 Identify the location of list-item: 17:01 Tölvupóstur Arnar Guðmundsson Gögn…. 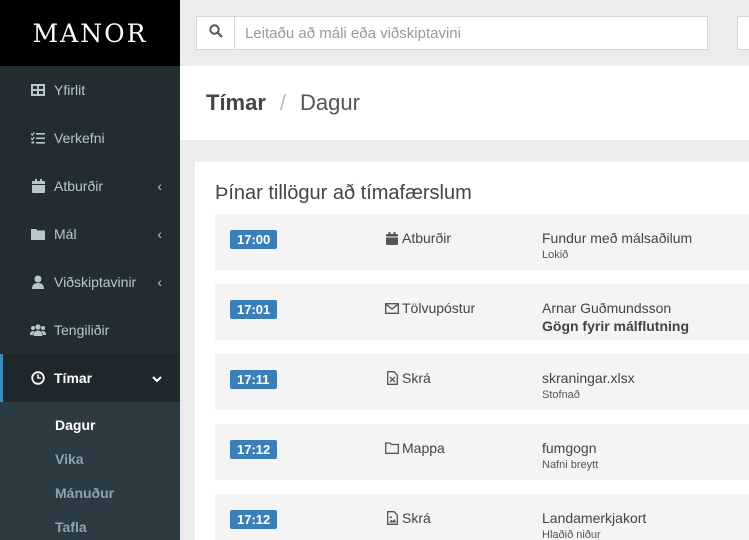
(482, 312).